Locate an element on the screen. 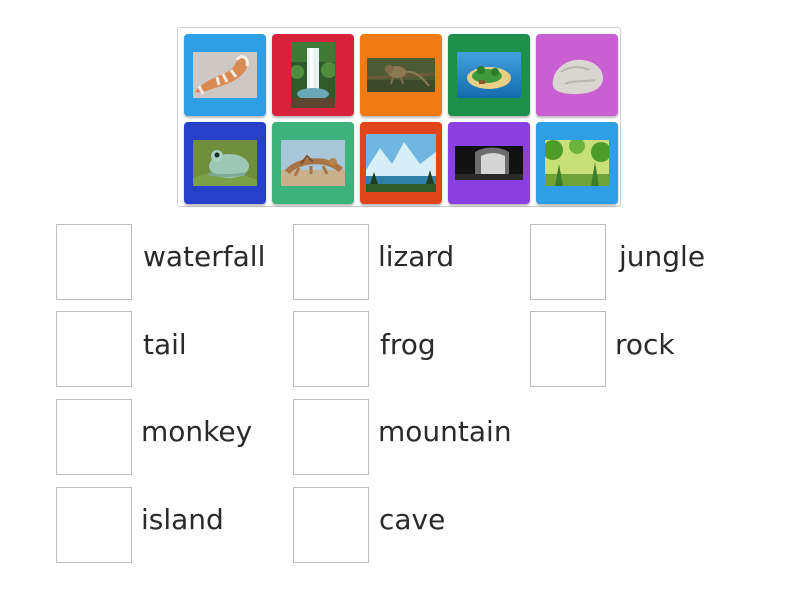 This screenshot has width=800, height=600. waterfall-icon is located at coordinates (313, 75).